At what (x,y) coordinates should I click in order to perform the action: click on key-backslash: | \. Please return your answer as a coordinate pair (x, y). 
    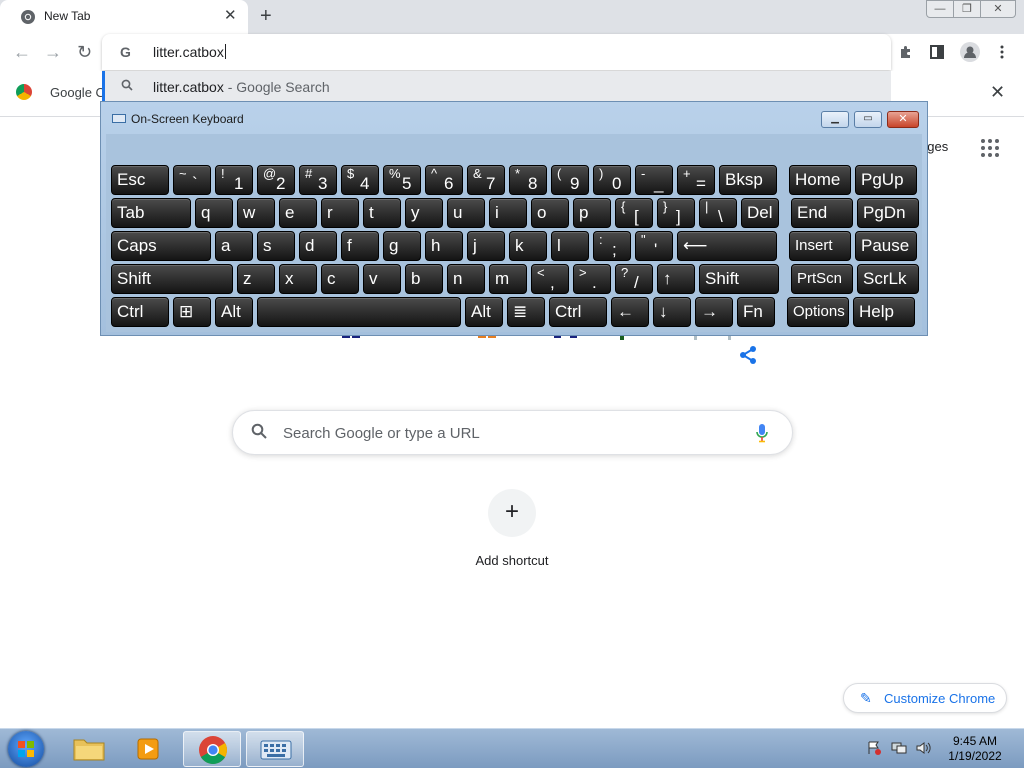
    Looking at the image, I should click on (718, 213).